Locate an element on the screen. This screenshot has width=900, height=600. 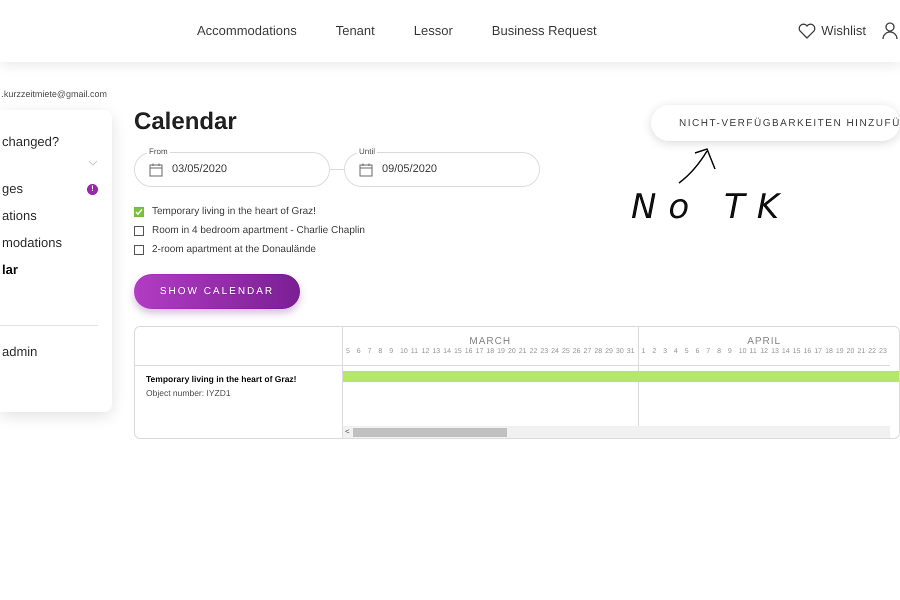
user-icon is located at coordinates (890, 31).